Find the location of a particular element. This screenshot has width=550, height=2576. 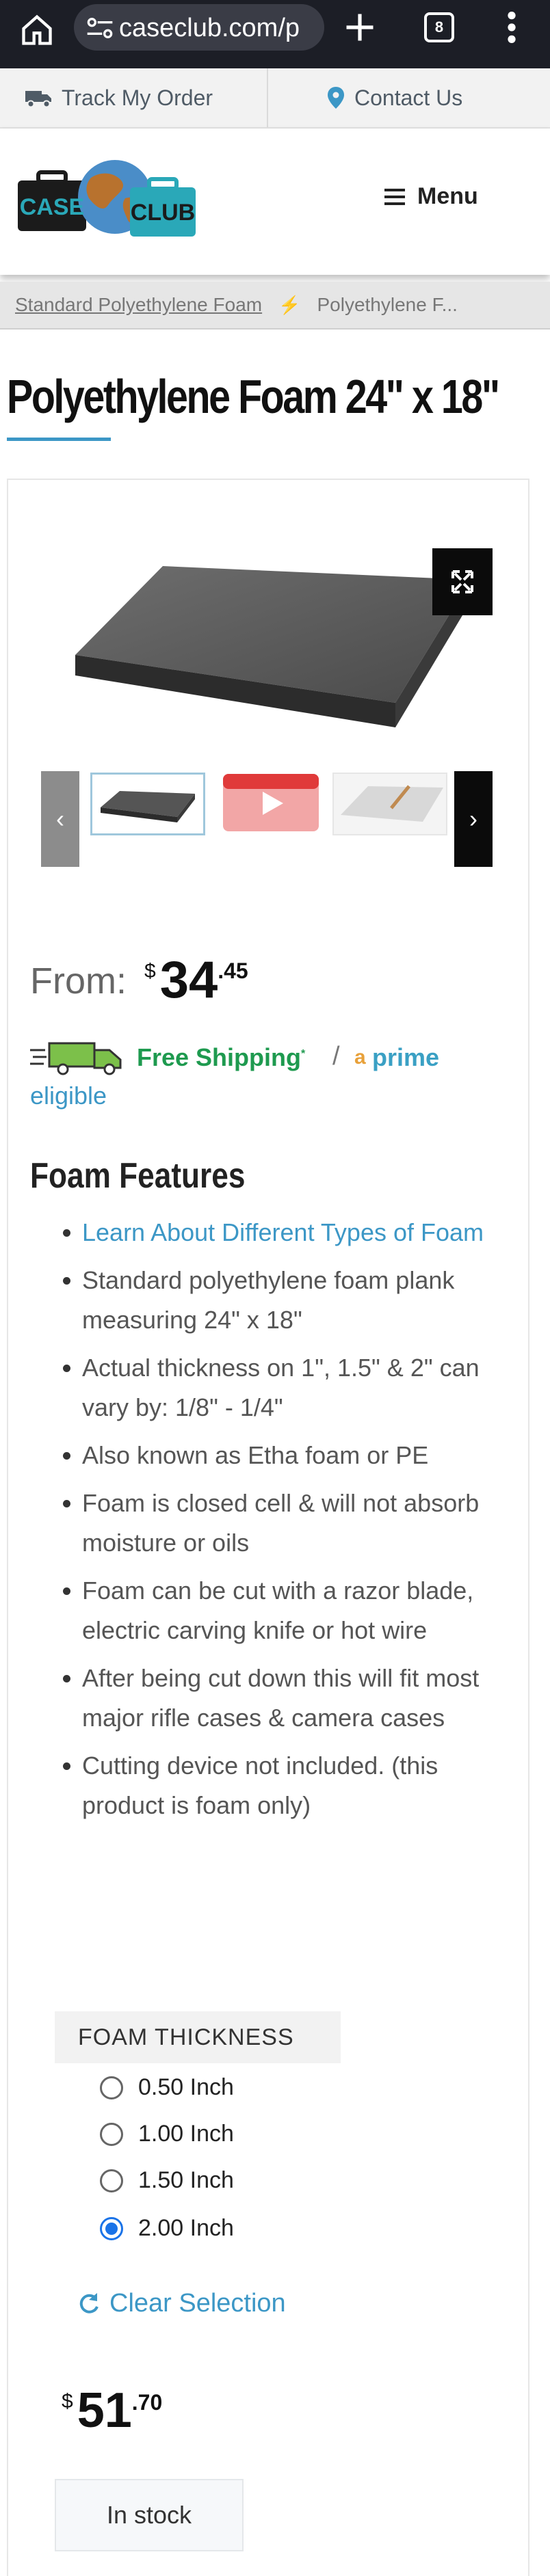

thickness-option-2-00: 2.00 Inch is located at coordinates (167, 2228).